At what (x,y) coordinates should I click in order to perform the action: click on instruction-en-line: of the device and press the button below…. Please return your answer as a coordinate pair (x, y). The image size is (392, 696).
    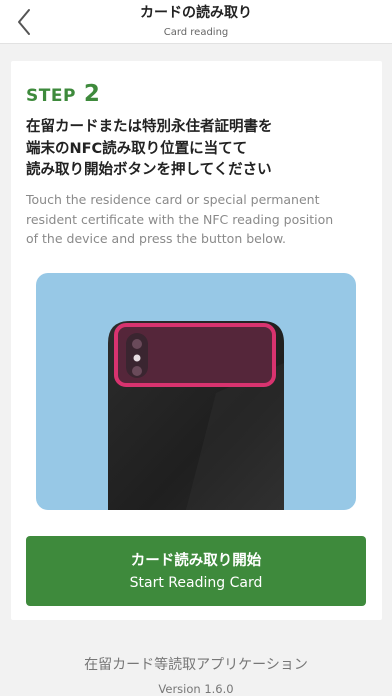
    Looking at the image, I should click on (156, 238).